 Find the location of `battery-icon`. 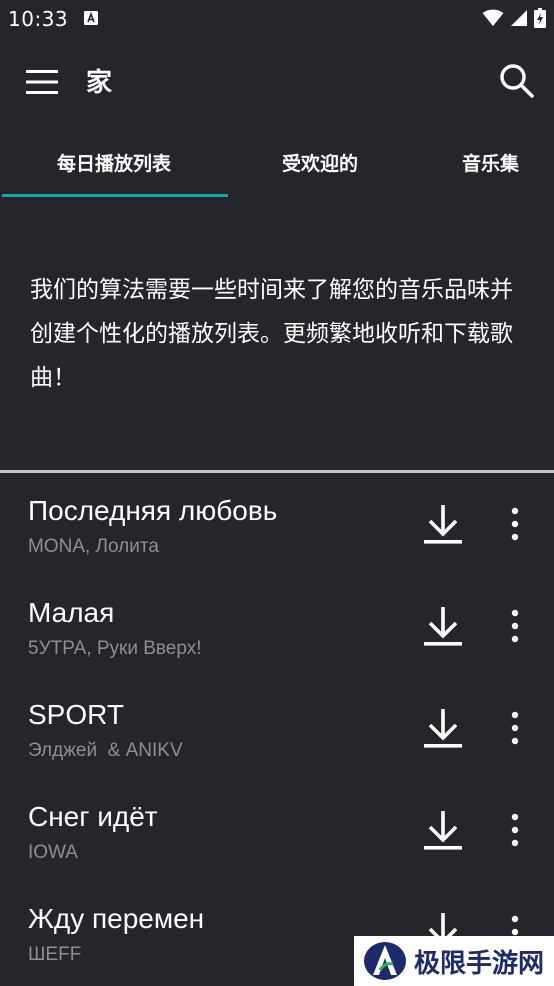

battery-icon is located at coordinates (540, 18).